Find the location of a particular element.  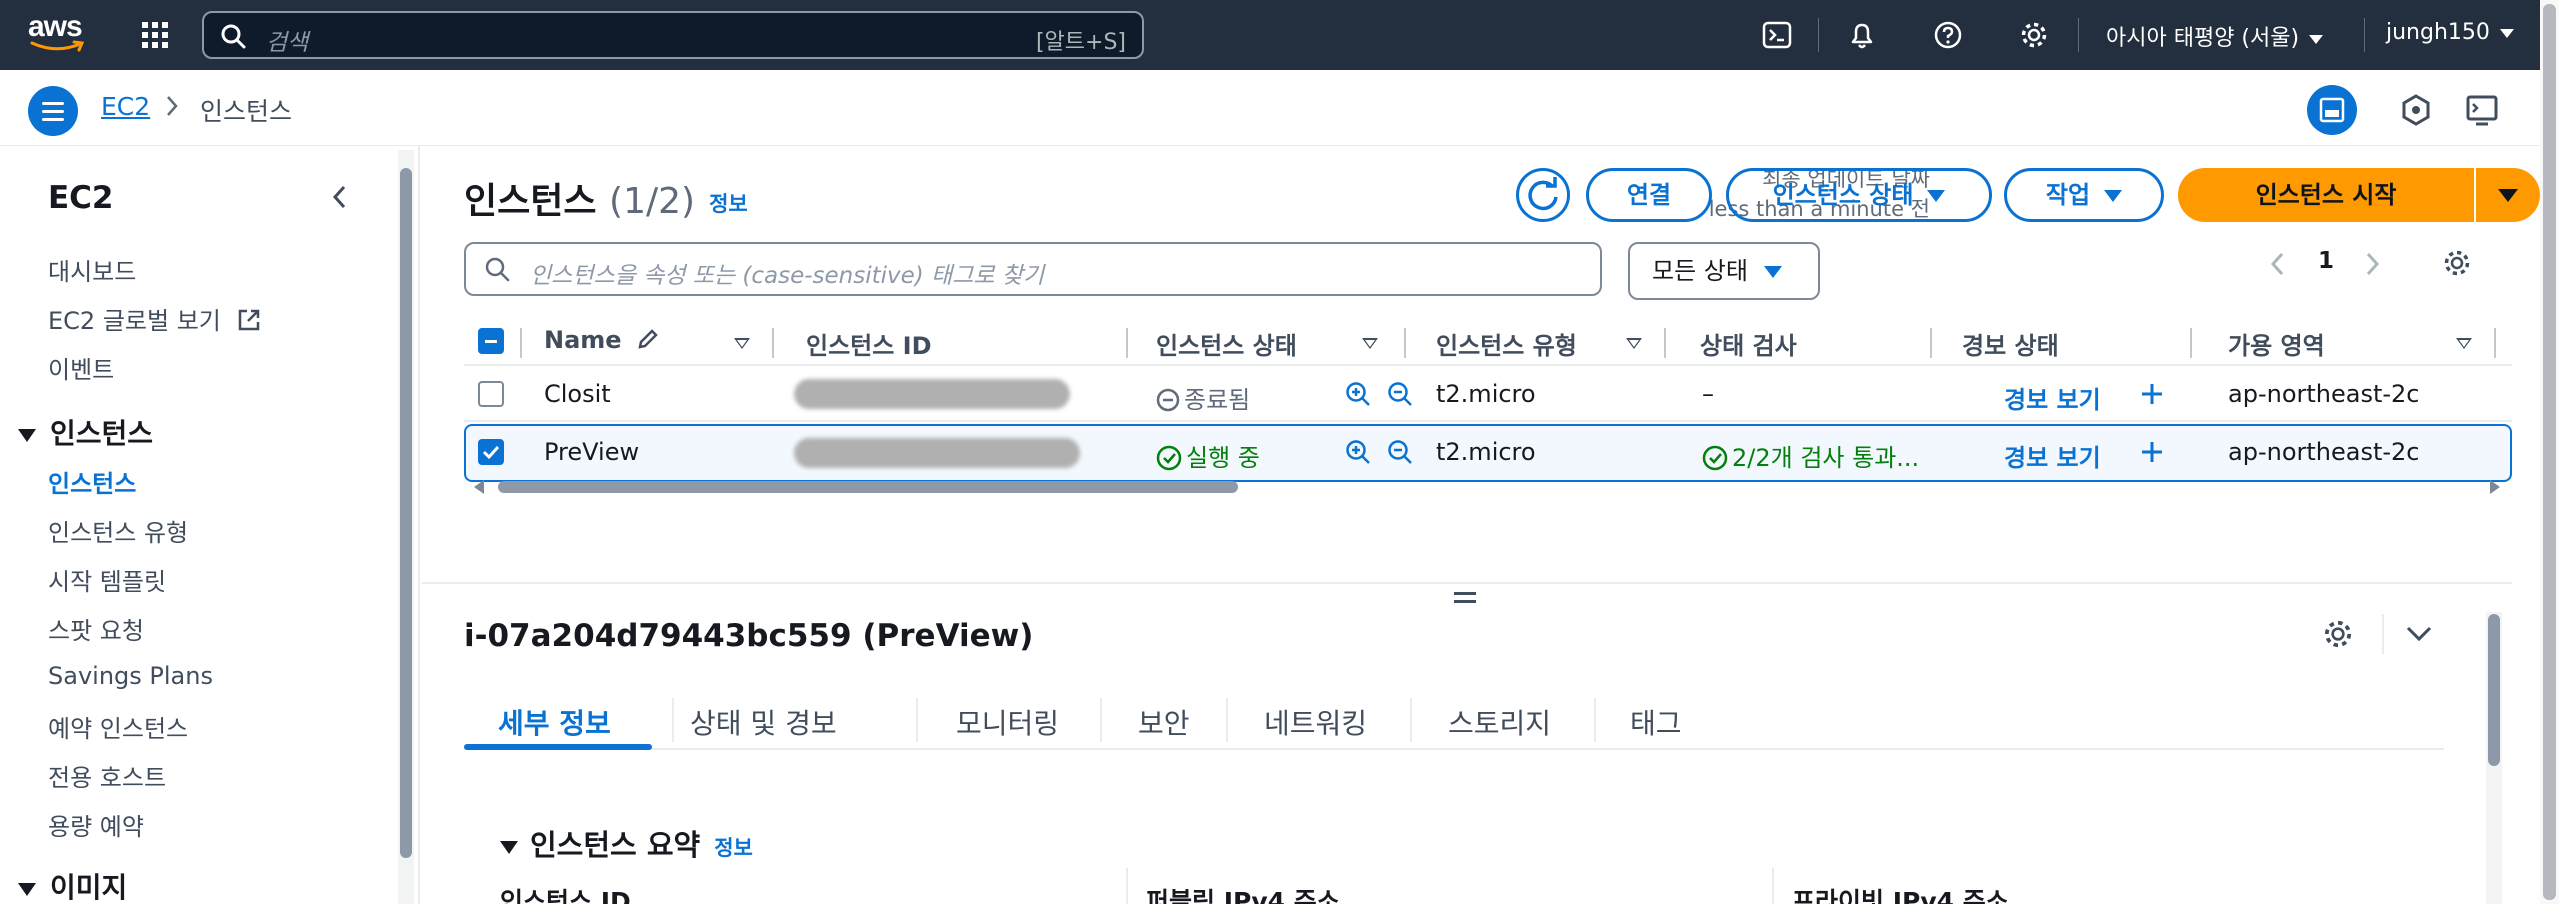

instance-summary-header: 인스턴스 요약 정보 is located at coordinates (626, 843).